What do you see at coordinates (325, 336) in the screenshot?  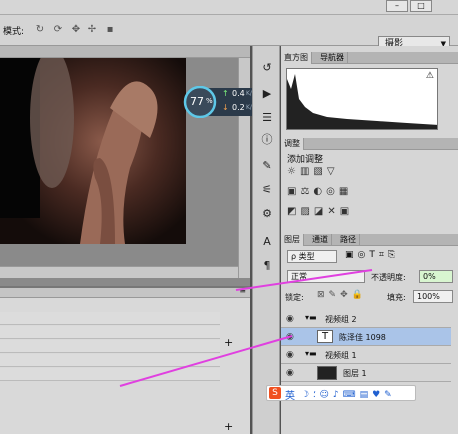 I see `text-layer-icon: T` at bounding box center [325, 336].